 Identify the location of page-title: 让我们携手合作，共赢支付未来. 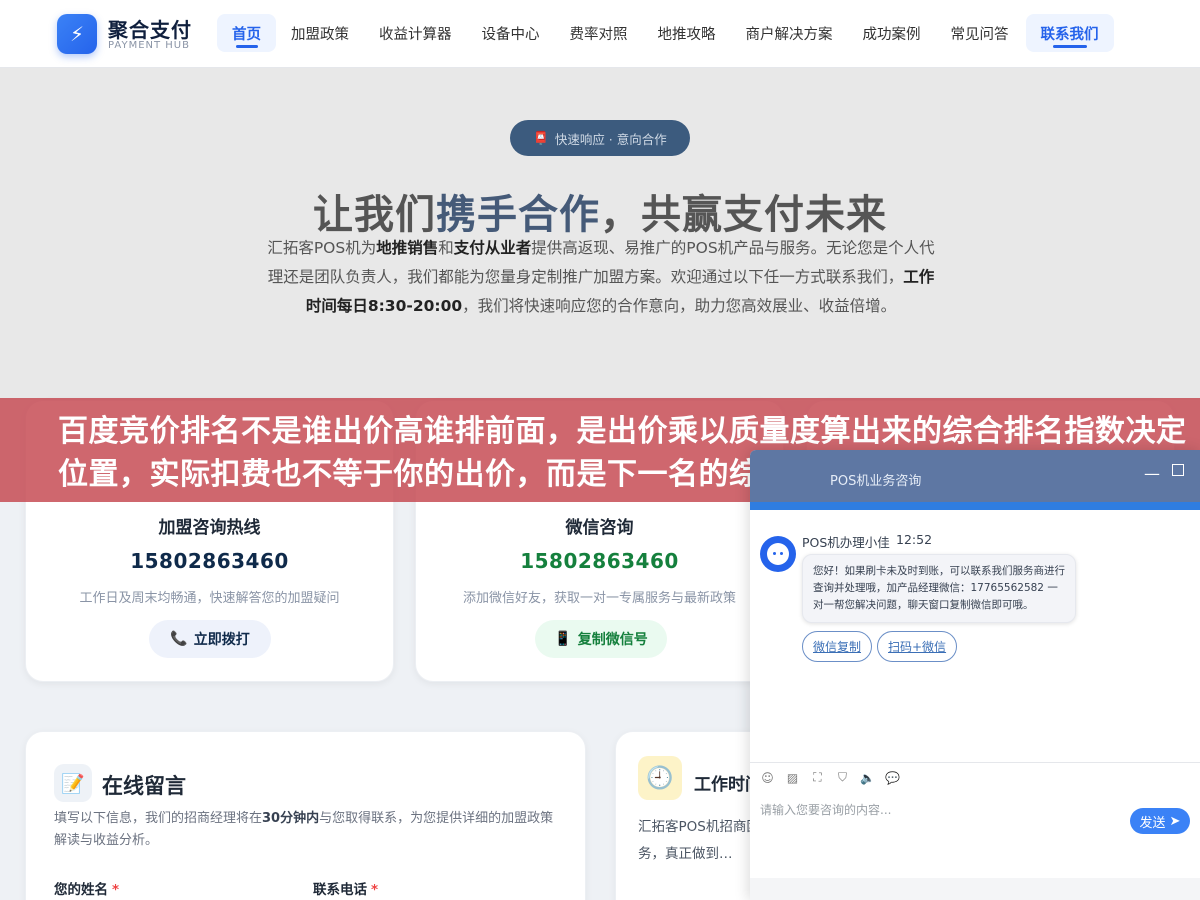
(600, 211).